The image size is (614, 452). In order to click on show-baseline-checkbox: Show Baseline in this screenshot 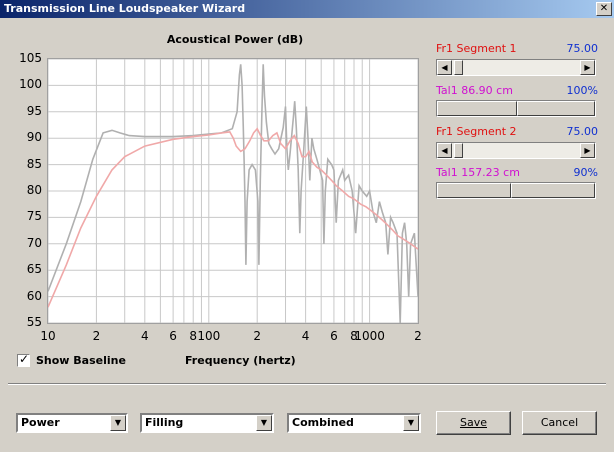, I will do `click(71, 359)`.